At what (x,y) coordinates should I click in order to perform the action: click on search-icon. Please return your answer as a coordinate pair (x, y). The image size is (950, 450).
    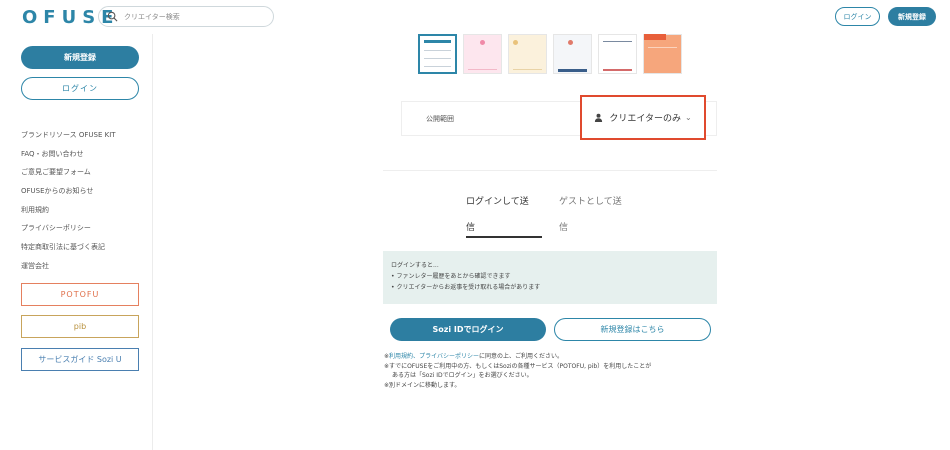
    Looking at the image, I should click on (112, 16).